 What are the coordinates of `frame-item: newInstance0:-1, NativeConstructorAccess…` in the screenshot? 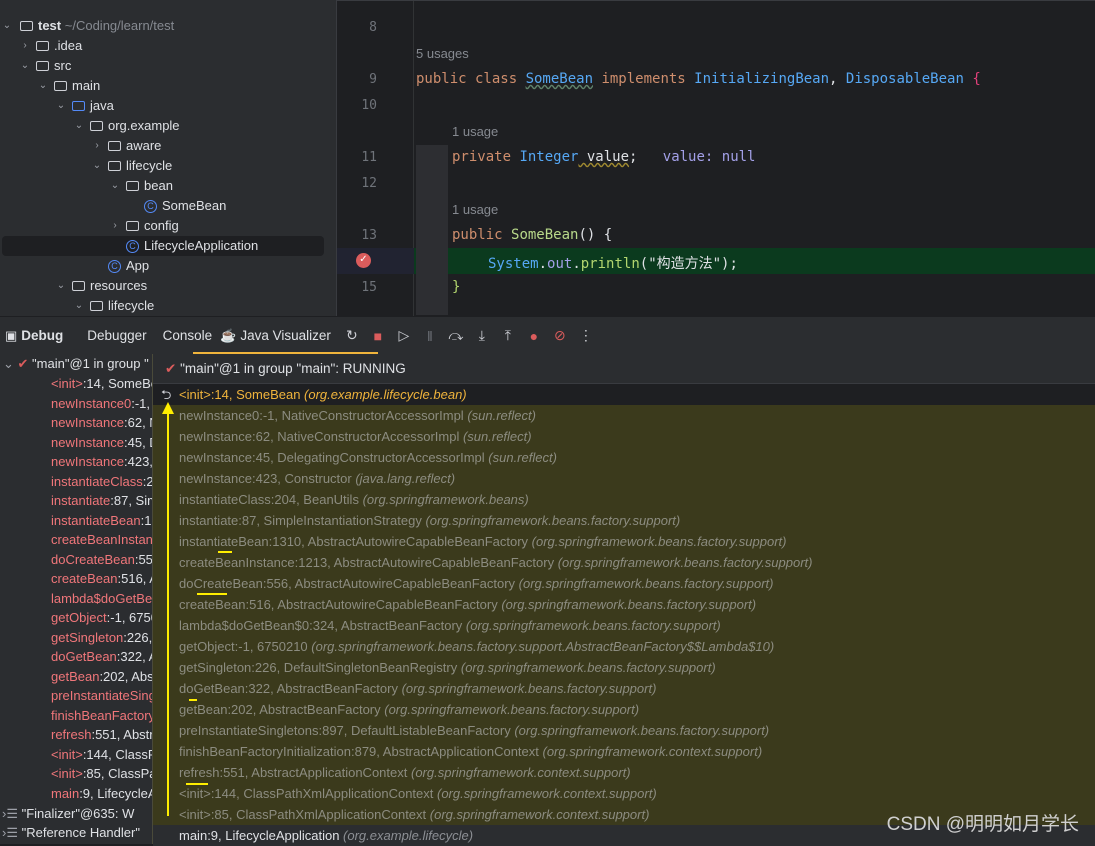 It's located at (101, 404).